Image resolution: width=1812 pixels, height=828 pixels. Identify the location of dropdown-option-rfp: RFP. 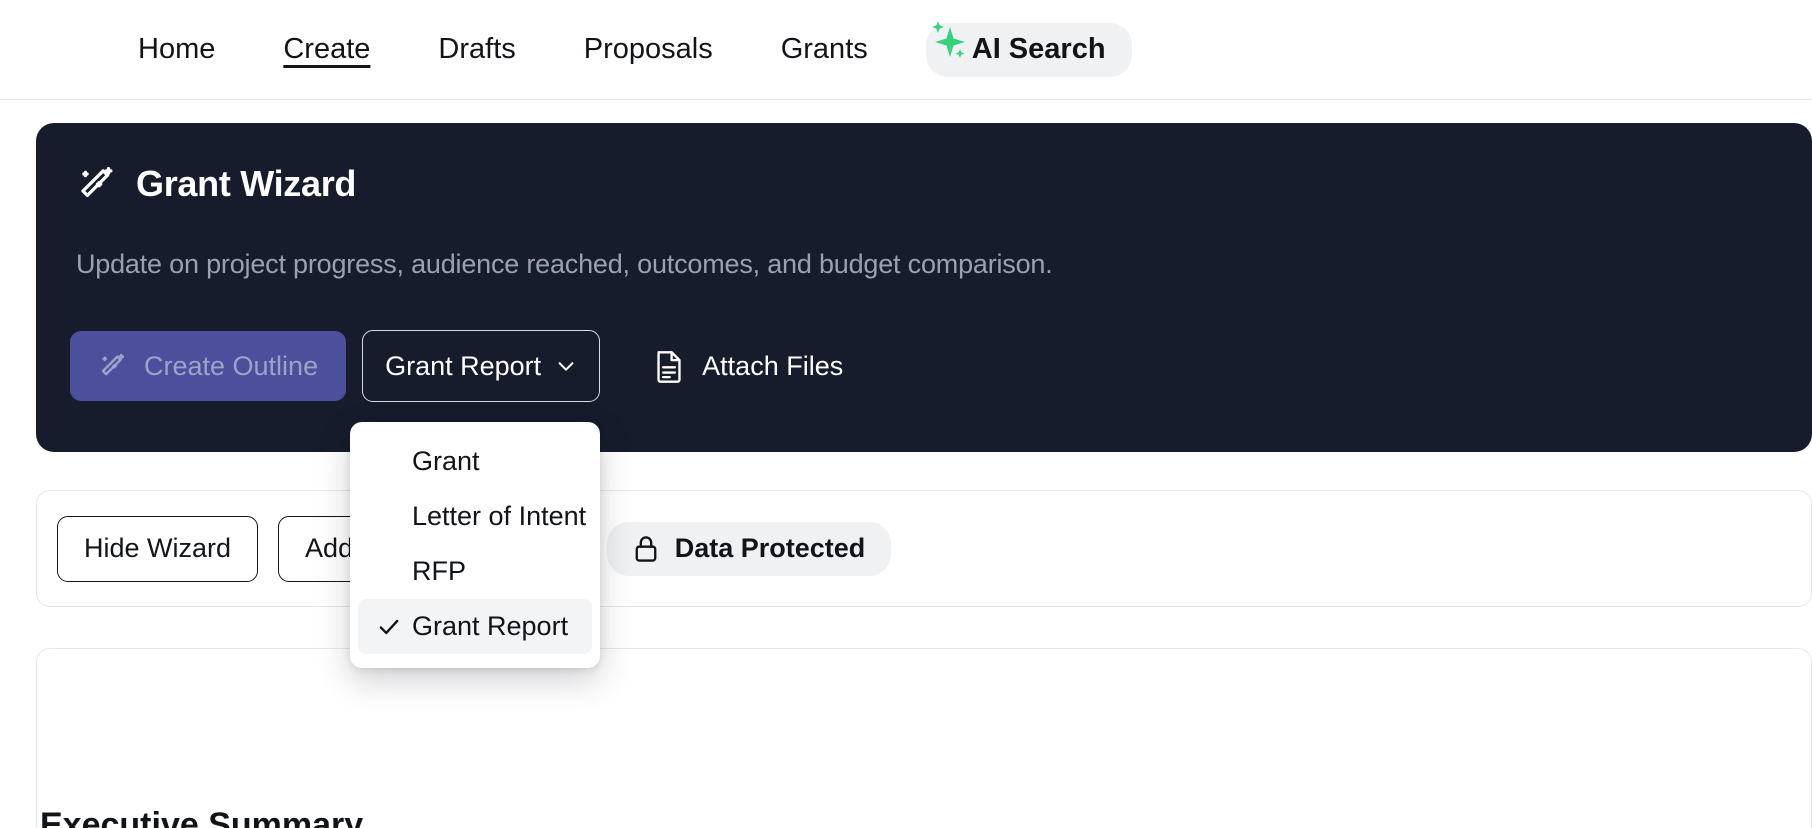
(475, 571).